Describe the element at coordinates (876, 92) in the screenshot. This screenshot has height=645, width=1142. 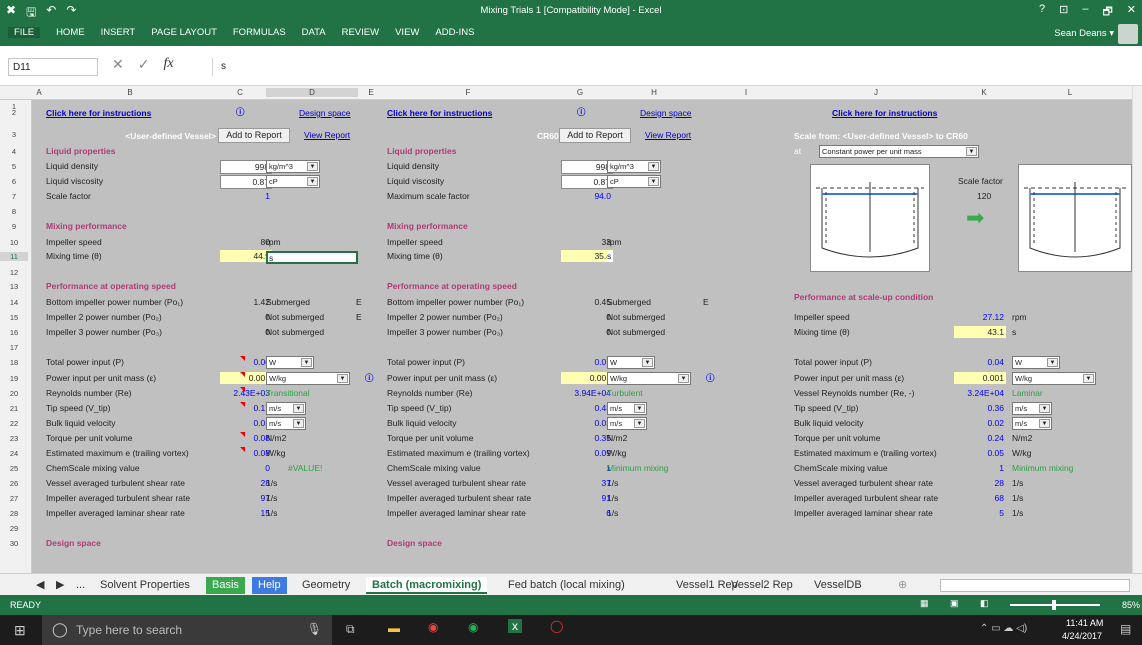
I see `column-header: J` at that location.